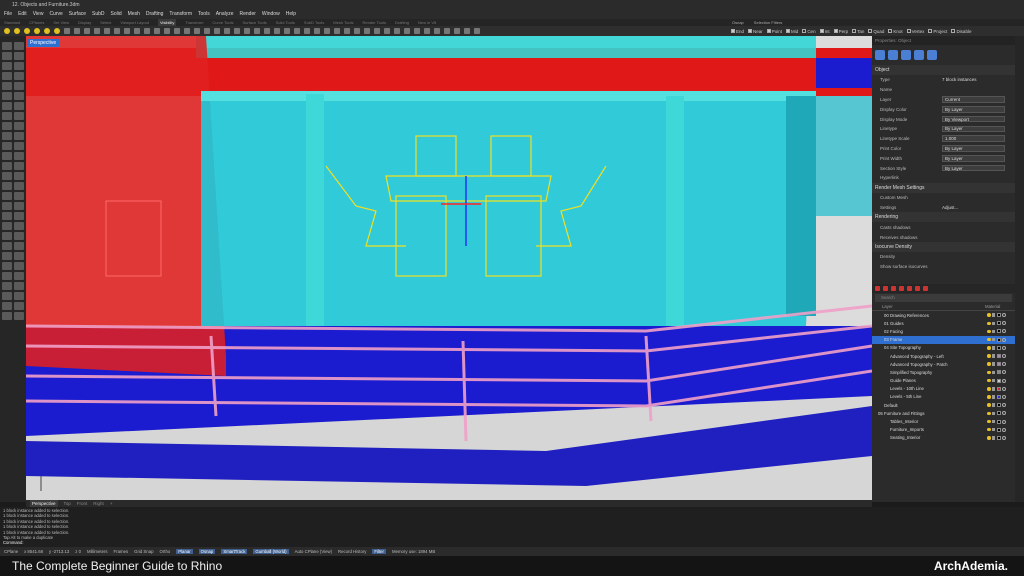 This screenshot has width=1024, height=576. I want to click on layer-row: Furniture_Imports, so click(943, 430).